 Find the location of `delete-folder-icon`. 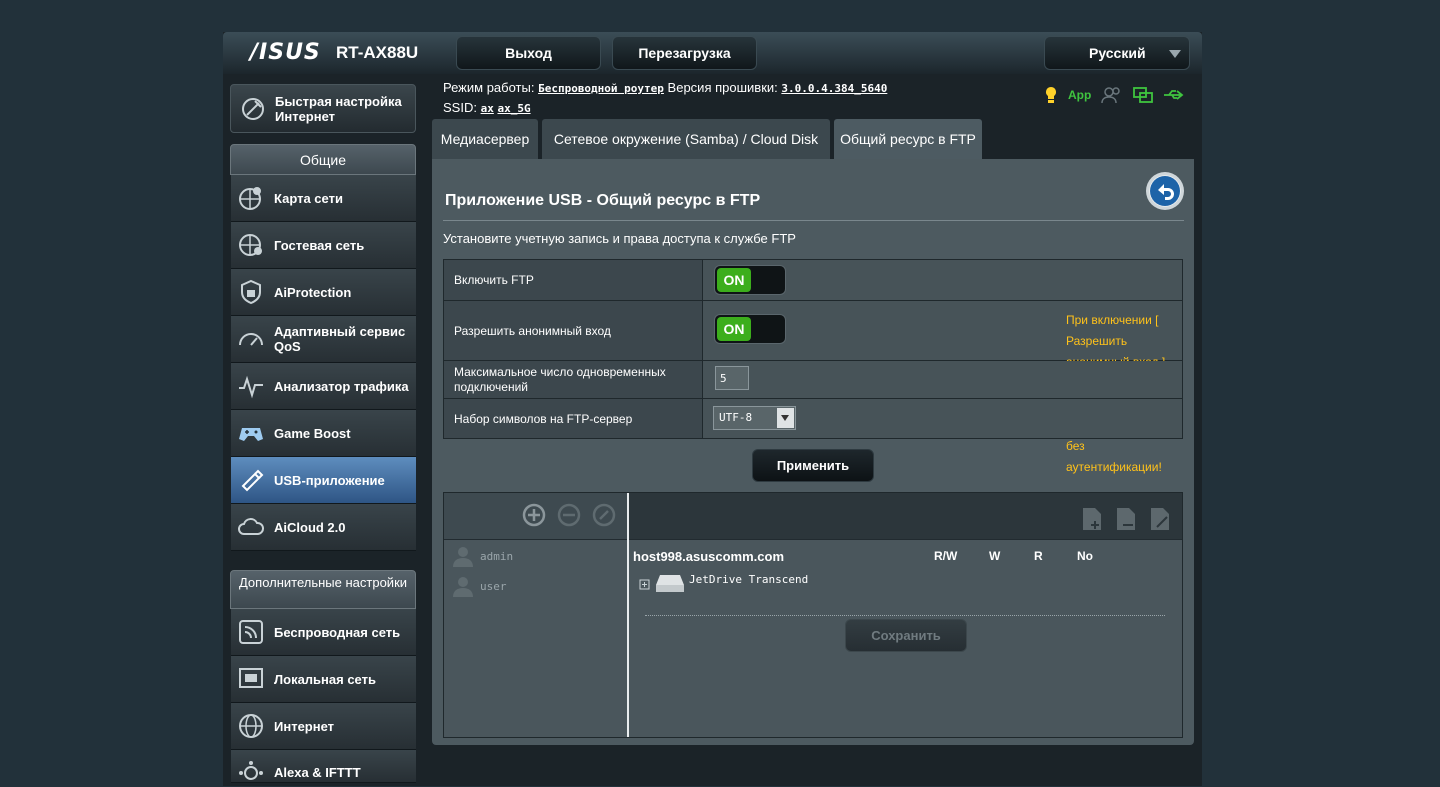

delete-folder-icon is located at coordinates (1126, 519).